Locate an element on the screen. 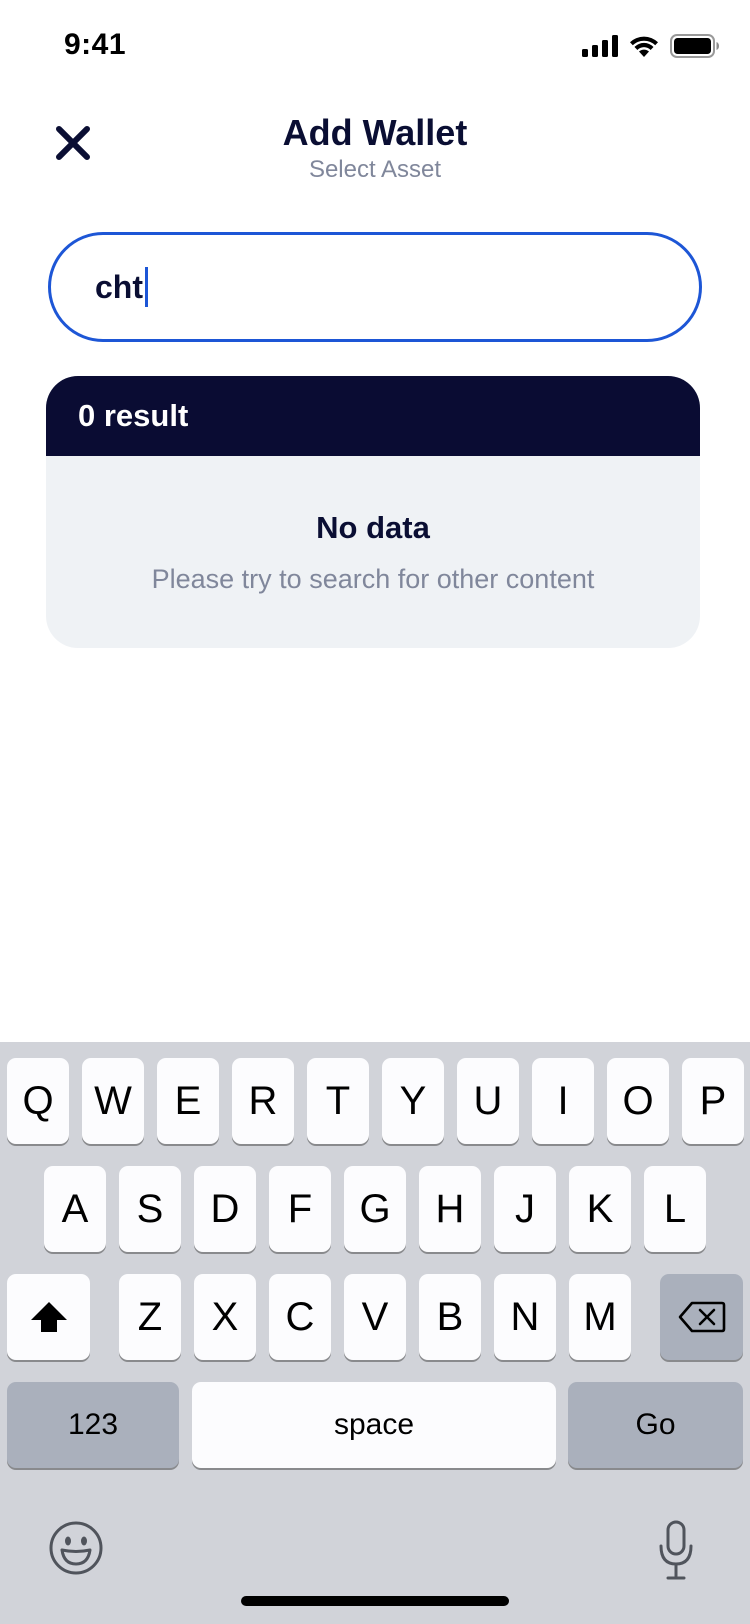 This screenshot has height=1624, width=750. backspace-key is located at coordinates (701, 1317).